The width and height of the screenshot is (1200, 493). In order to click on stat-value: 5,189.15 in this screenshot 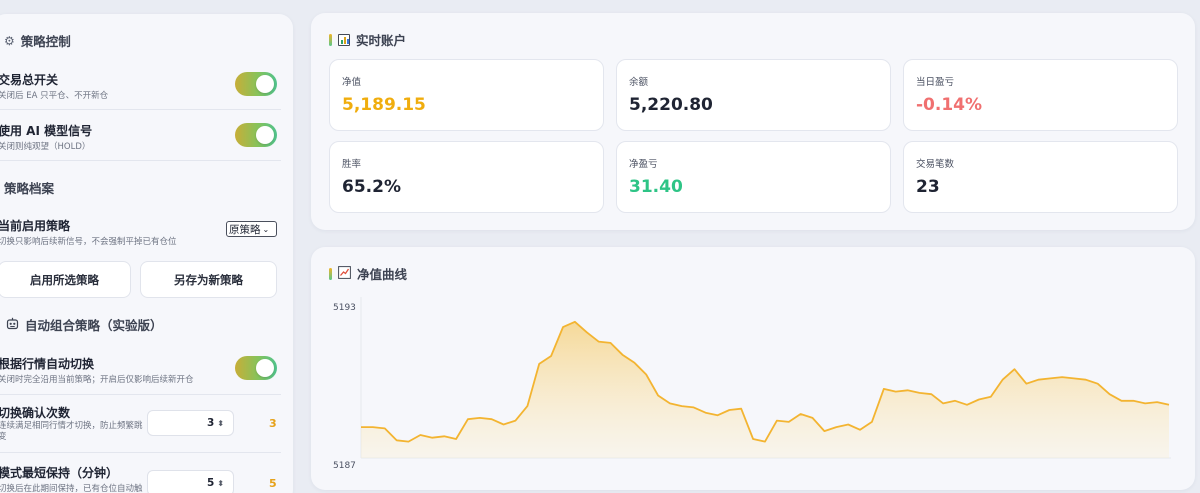, I will do `click(384, 105)`.